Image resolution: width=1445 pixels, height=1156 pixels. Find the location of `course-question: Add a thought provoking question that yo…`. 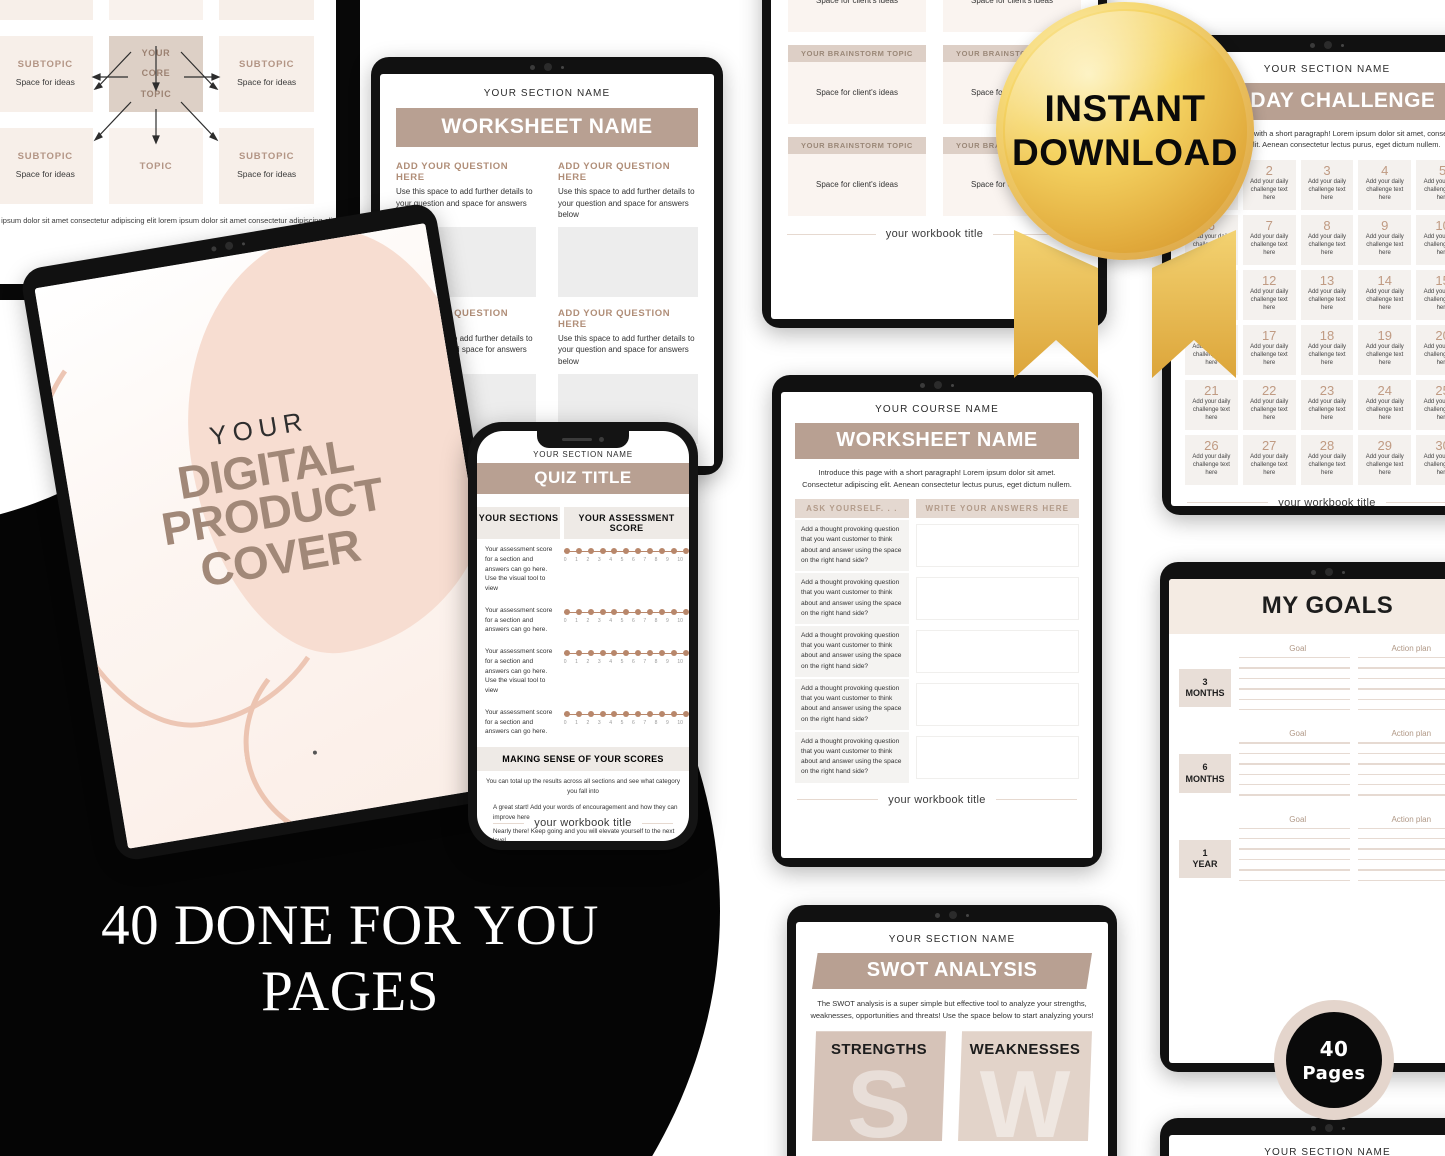

course-question: Add a thought provoking question that yo… is located at coordinates (852, 651).